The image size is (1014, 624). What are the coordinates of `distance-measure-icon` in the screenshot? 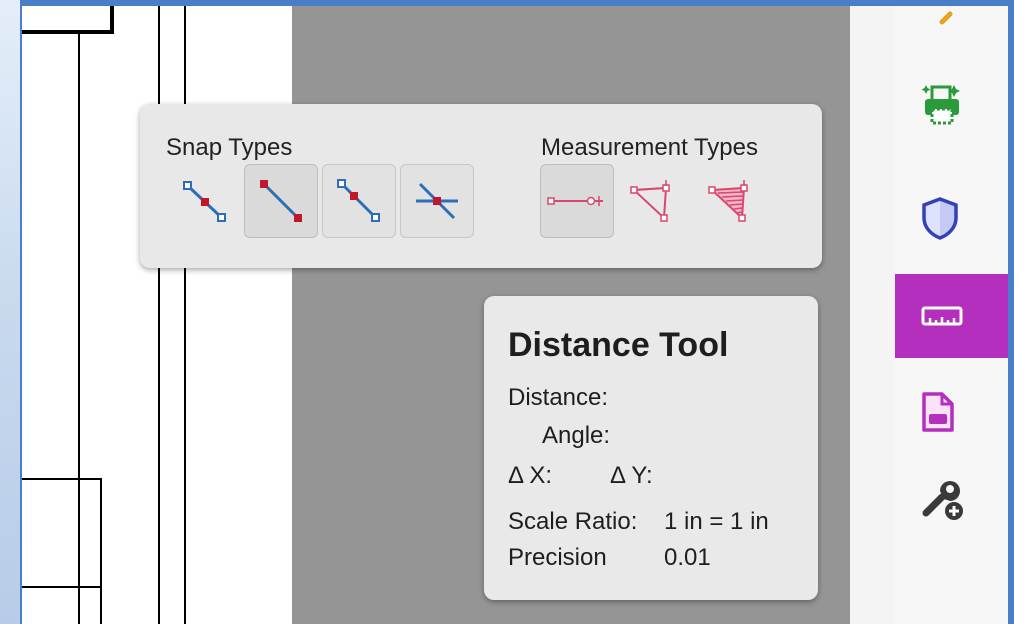 It's located at (575, 201).